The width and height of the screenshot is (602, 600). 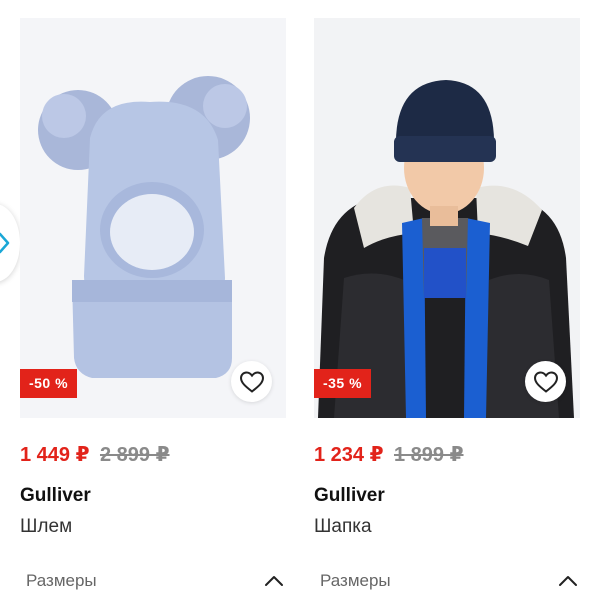 What do you see at coordinates (95, 455) in the screenshot?
I see `price-row: 1 449 ₽ 2 899 ₽` at bounding box center [95, 455].